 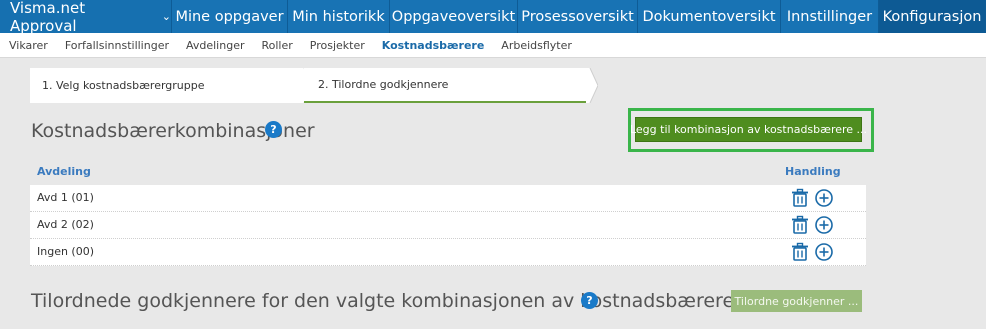 What do you see at coordinates (337, 45) in the screenshot?
I see `subnav-prosjekter: Prosjekter` at bounding box center [337, 45].